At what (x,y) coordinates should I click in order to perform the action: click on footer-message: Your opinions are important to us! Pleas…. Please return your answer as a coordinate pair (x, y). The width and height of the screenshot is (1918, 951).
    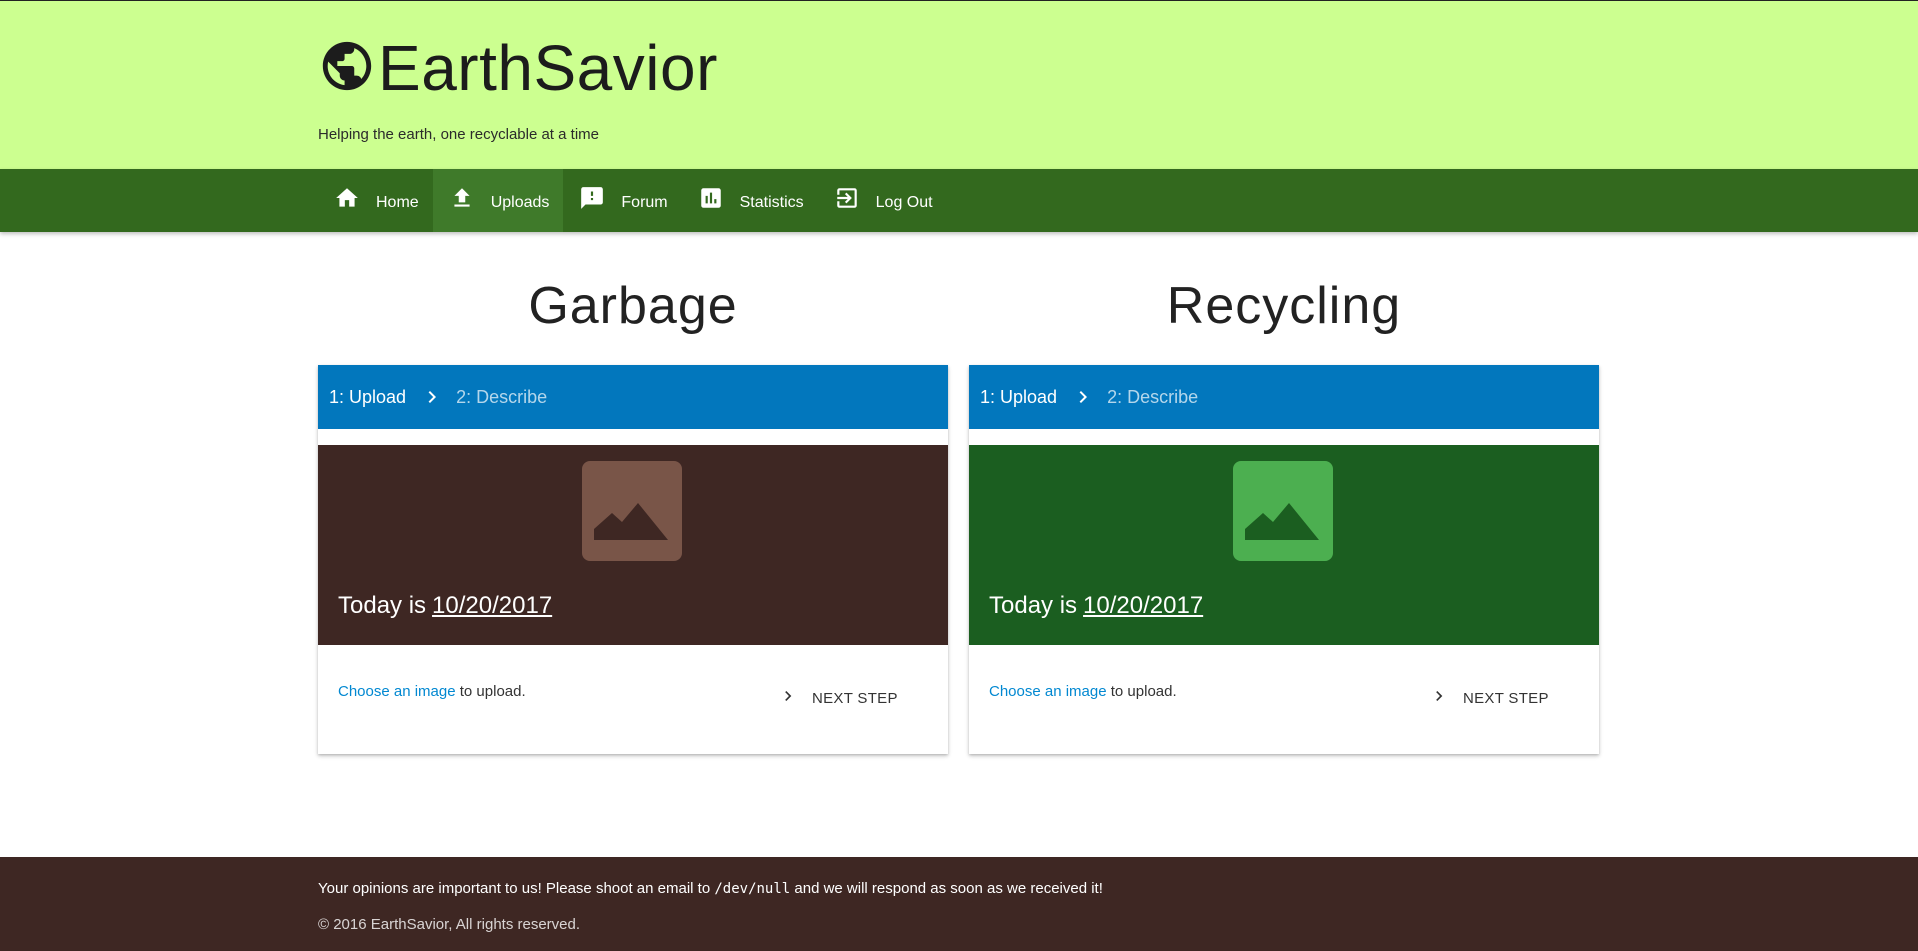
    Looking at the image, I should click on (710, 888).